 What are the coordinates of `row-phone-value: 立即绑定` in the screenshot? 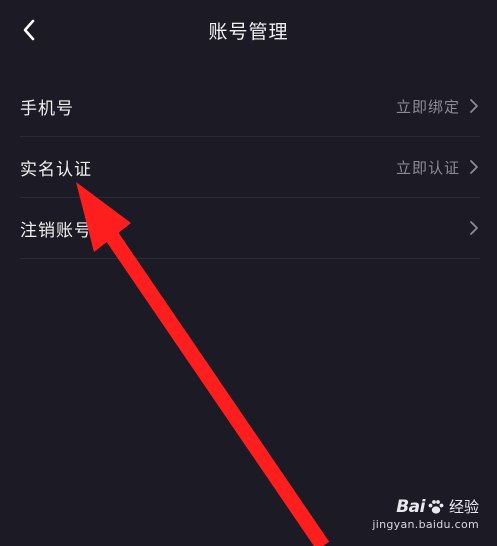 It's located at (427, 106).